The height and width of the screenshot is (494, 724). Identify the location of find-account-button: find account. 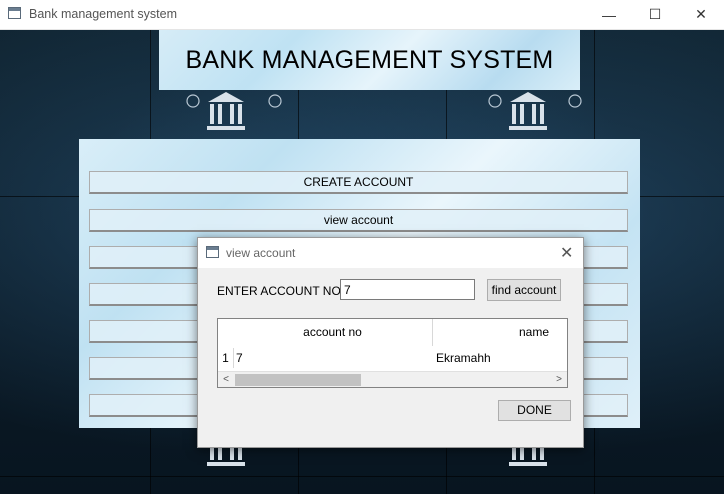
(524, 290).